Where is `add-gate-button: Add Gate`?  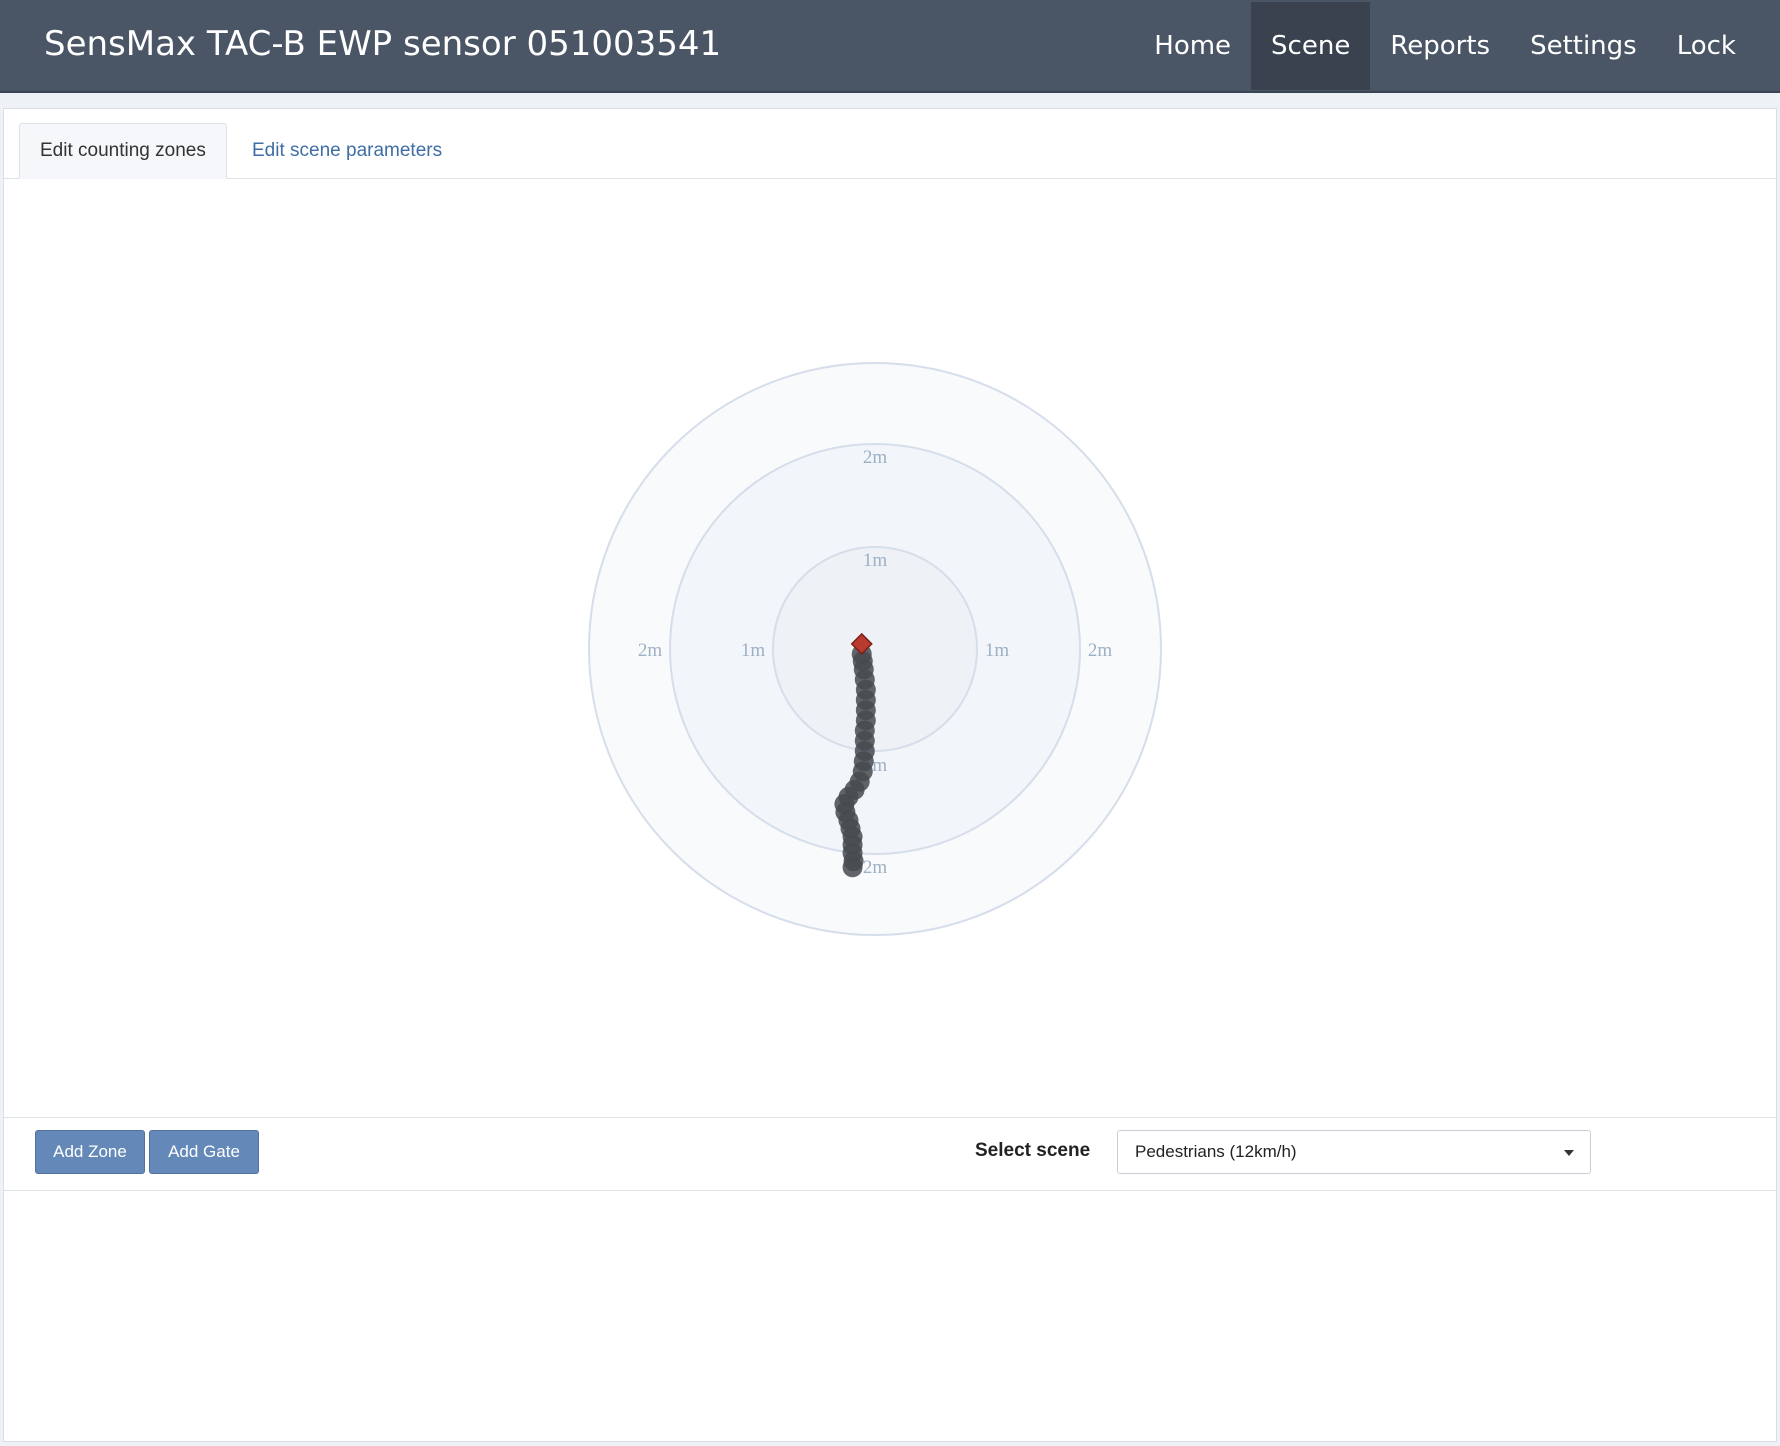
add-gate-button: Add Gate is located at coordinates (204, 1152).